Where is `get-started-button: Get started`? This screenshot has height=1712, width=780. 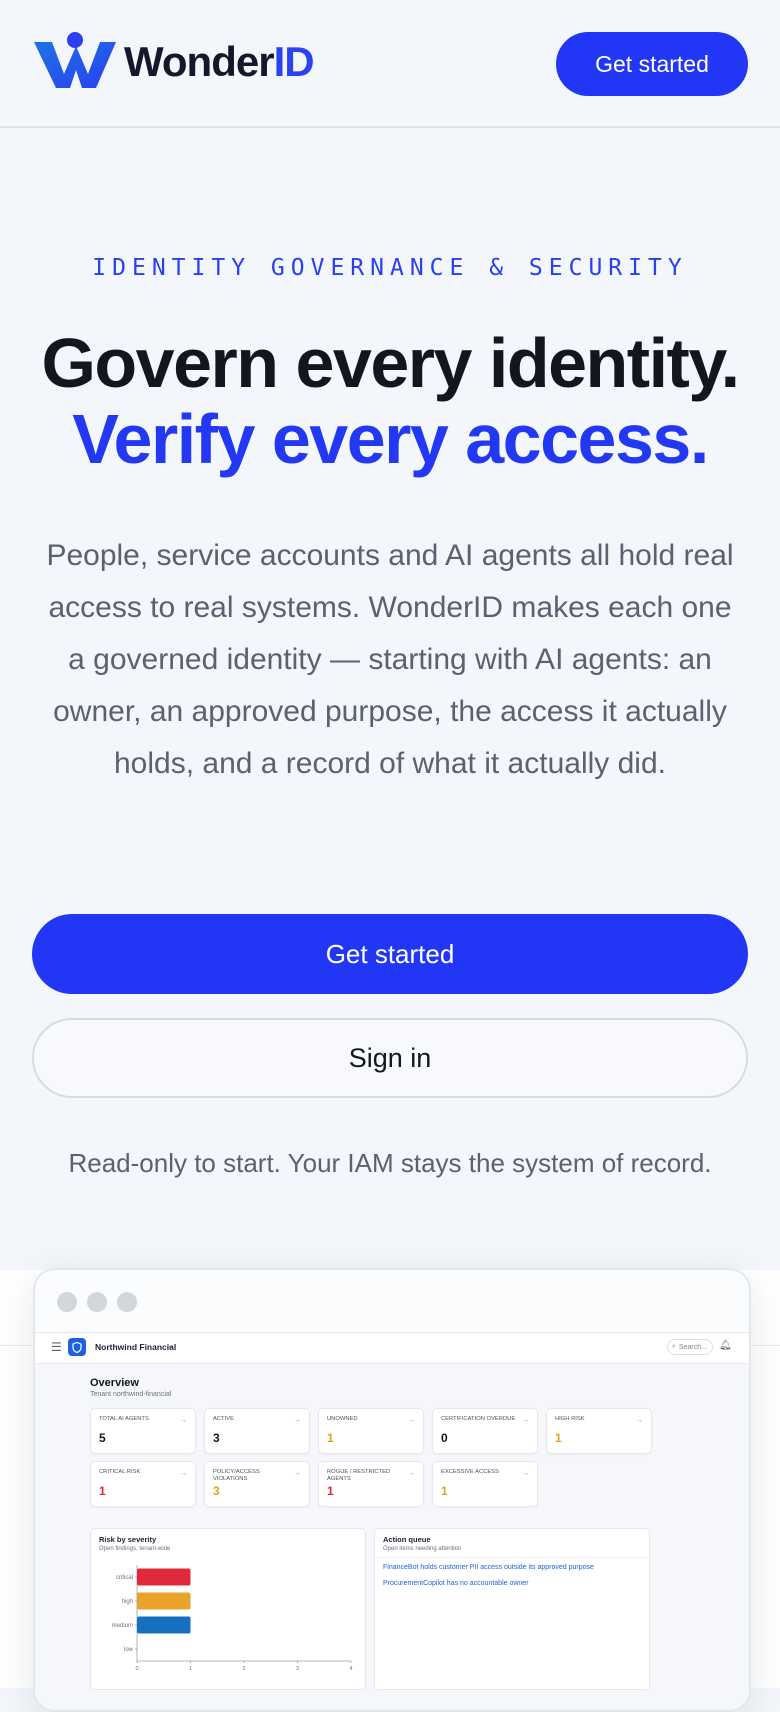
get-started-button: Get started is located at coordinates (390, 954).